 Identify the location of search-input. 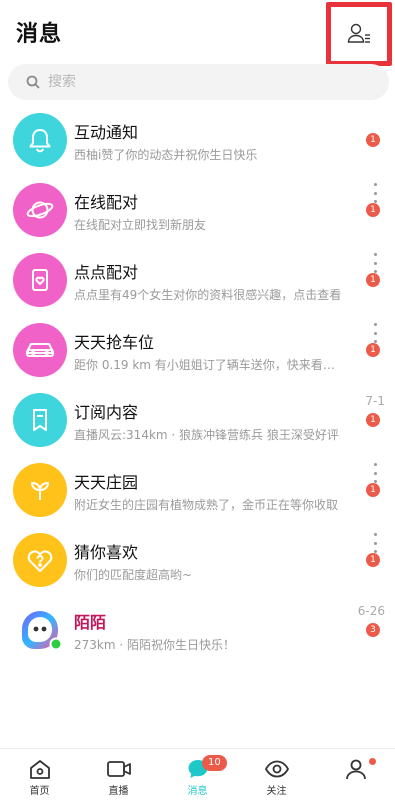
(198, 82).